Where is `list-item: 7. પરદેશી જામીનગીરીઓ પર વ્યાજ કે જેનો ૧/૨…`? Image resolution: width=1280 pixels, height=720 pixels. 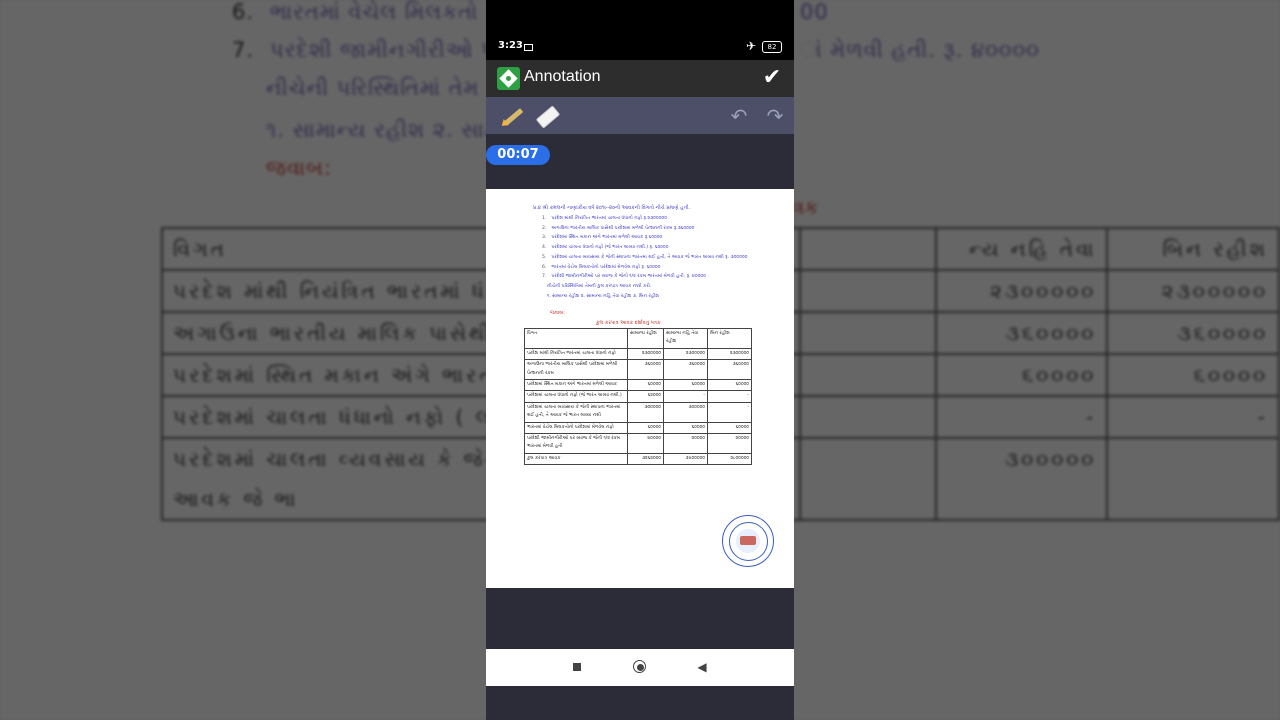 list-item: 7. પરદેશી જામીનગીરીઓ પર વ્યાજ કે જેનો ૧/૨… is located at coordinates (624, 277).